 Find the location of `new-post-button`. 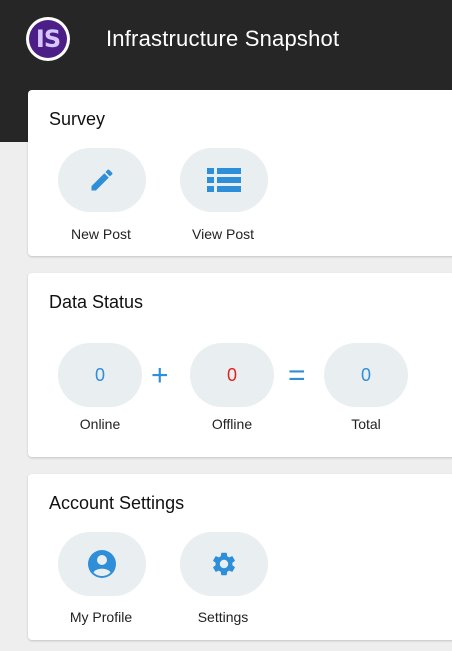

new-post-button is located at coordinates (102, 180).